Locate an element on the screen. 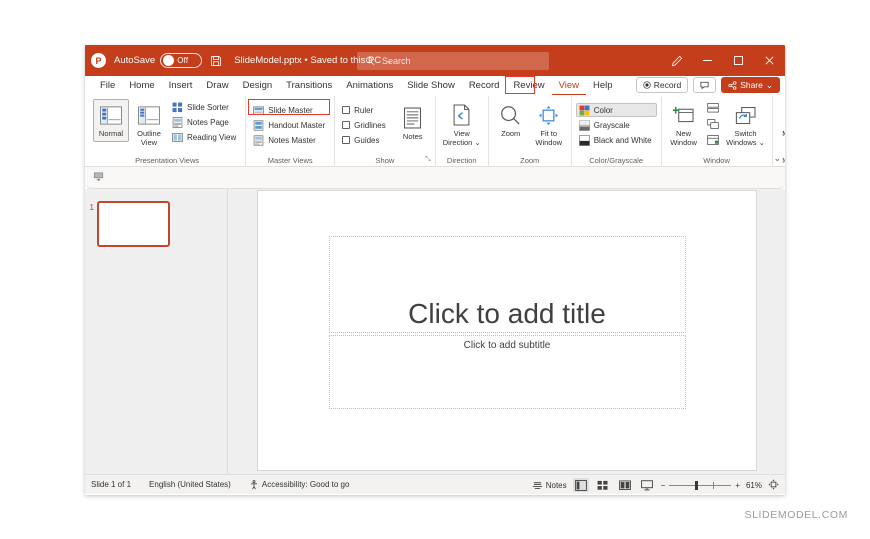  pen-icon is located at coordinates (676, 60).